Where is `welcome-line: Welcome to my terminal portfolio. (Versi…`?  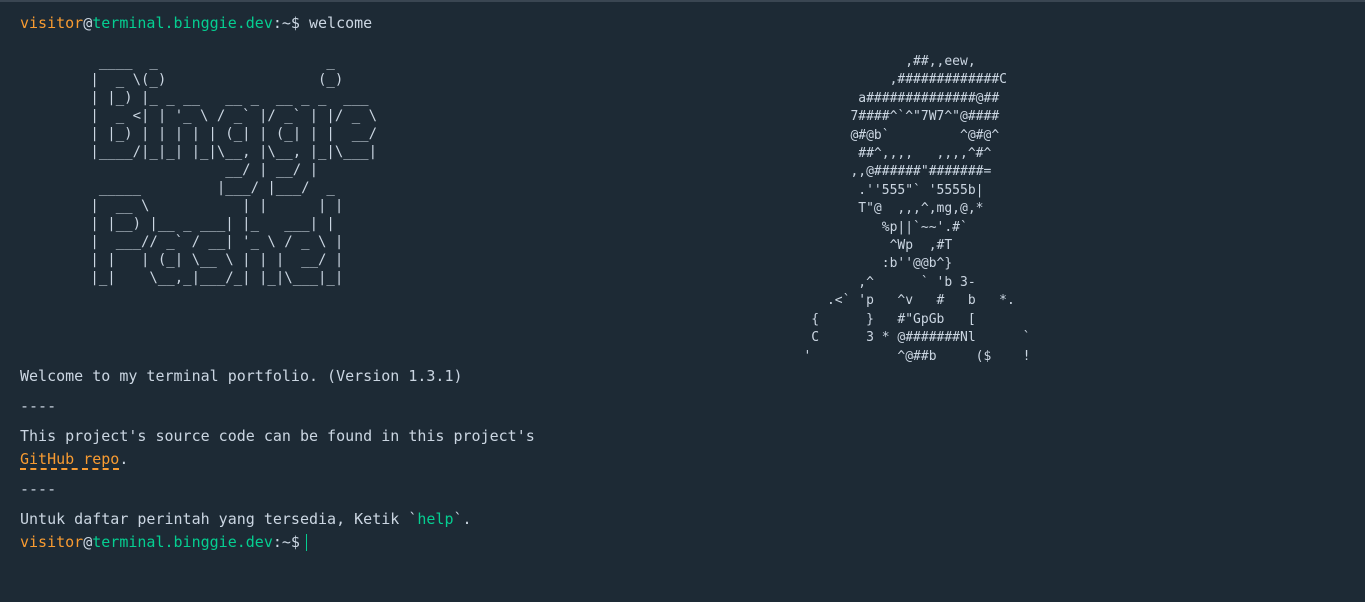 welcome-line: Welcome to my terminal portfolio. (Versi… is located at coordinates (241, 376).